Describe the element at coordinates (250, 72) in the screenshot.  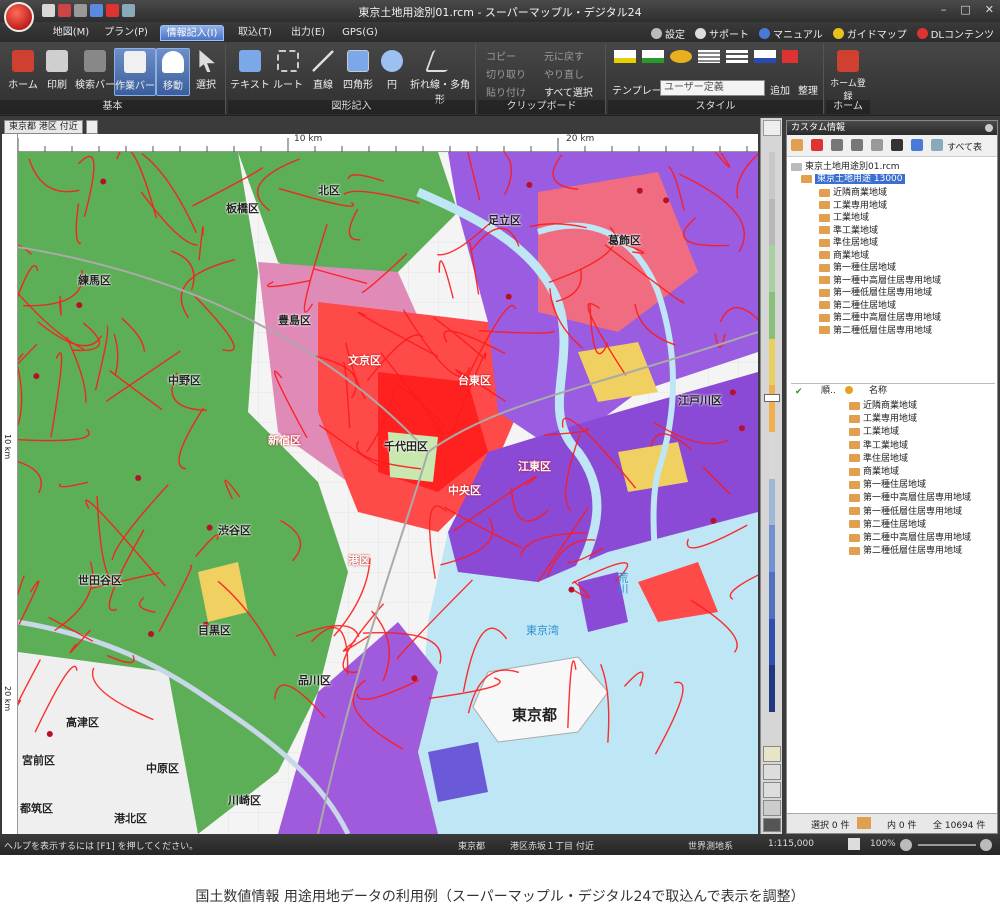
I see `text-button: テキスト` at that location.